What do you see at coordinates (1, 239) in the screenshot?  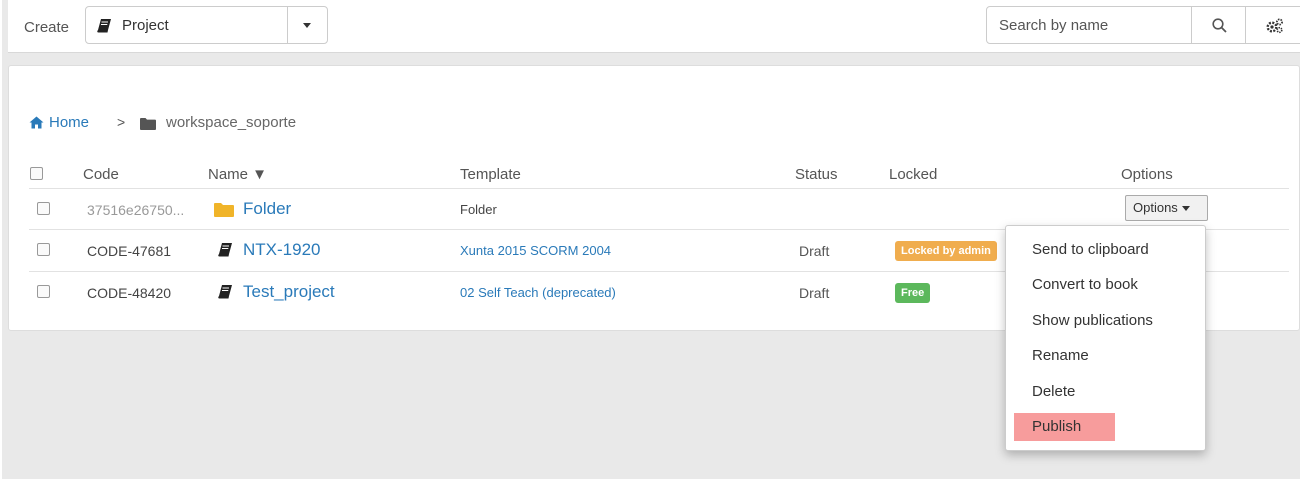 I see `left-edge` at bounding box center [1, 239].